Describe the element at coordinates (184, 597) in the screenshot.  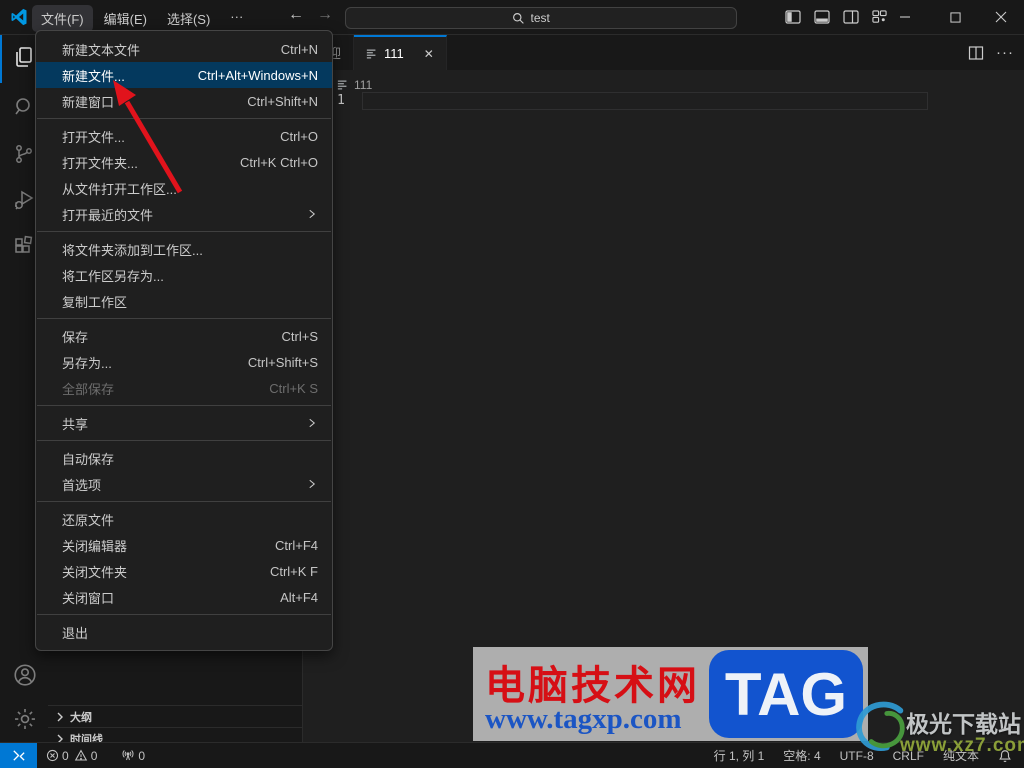
I see `menu-item: 关闭窗口 Alt+F4` at that location.